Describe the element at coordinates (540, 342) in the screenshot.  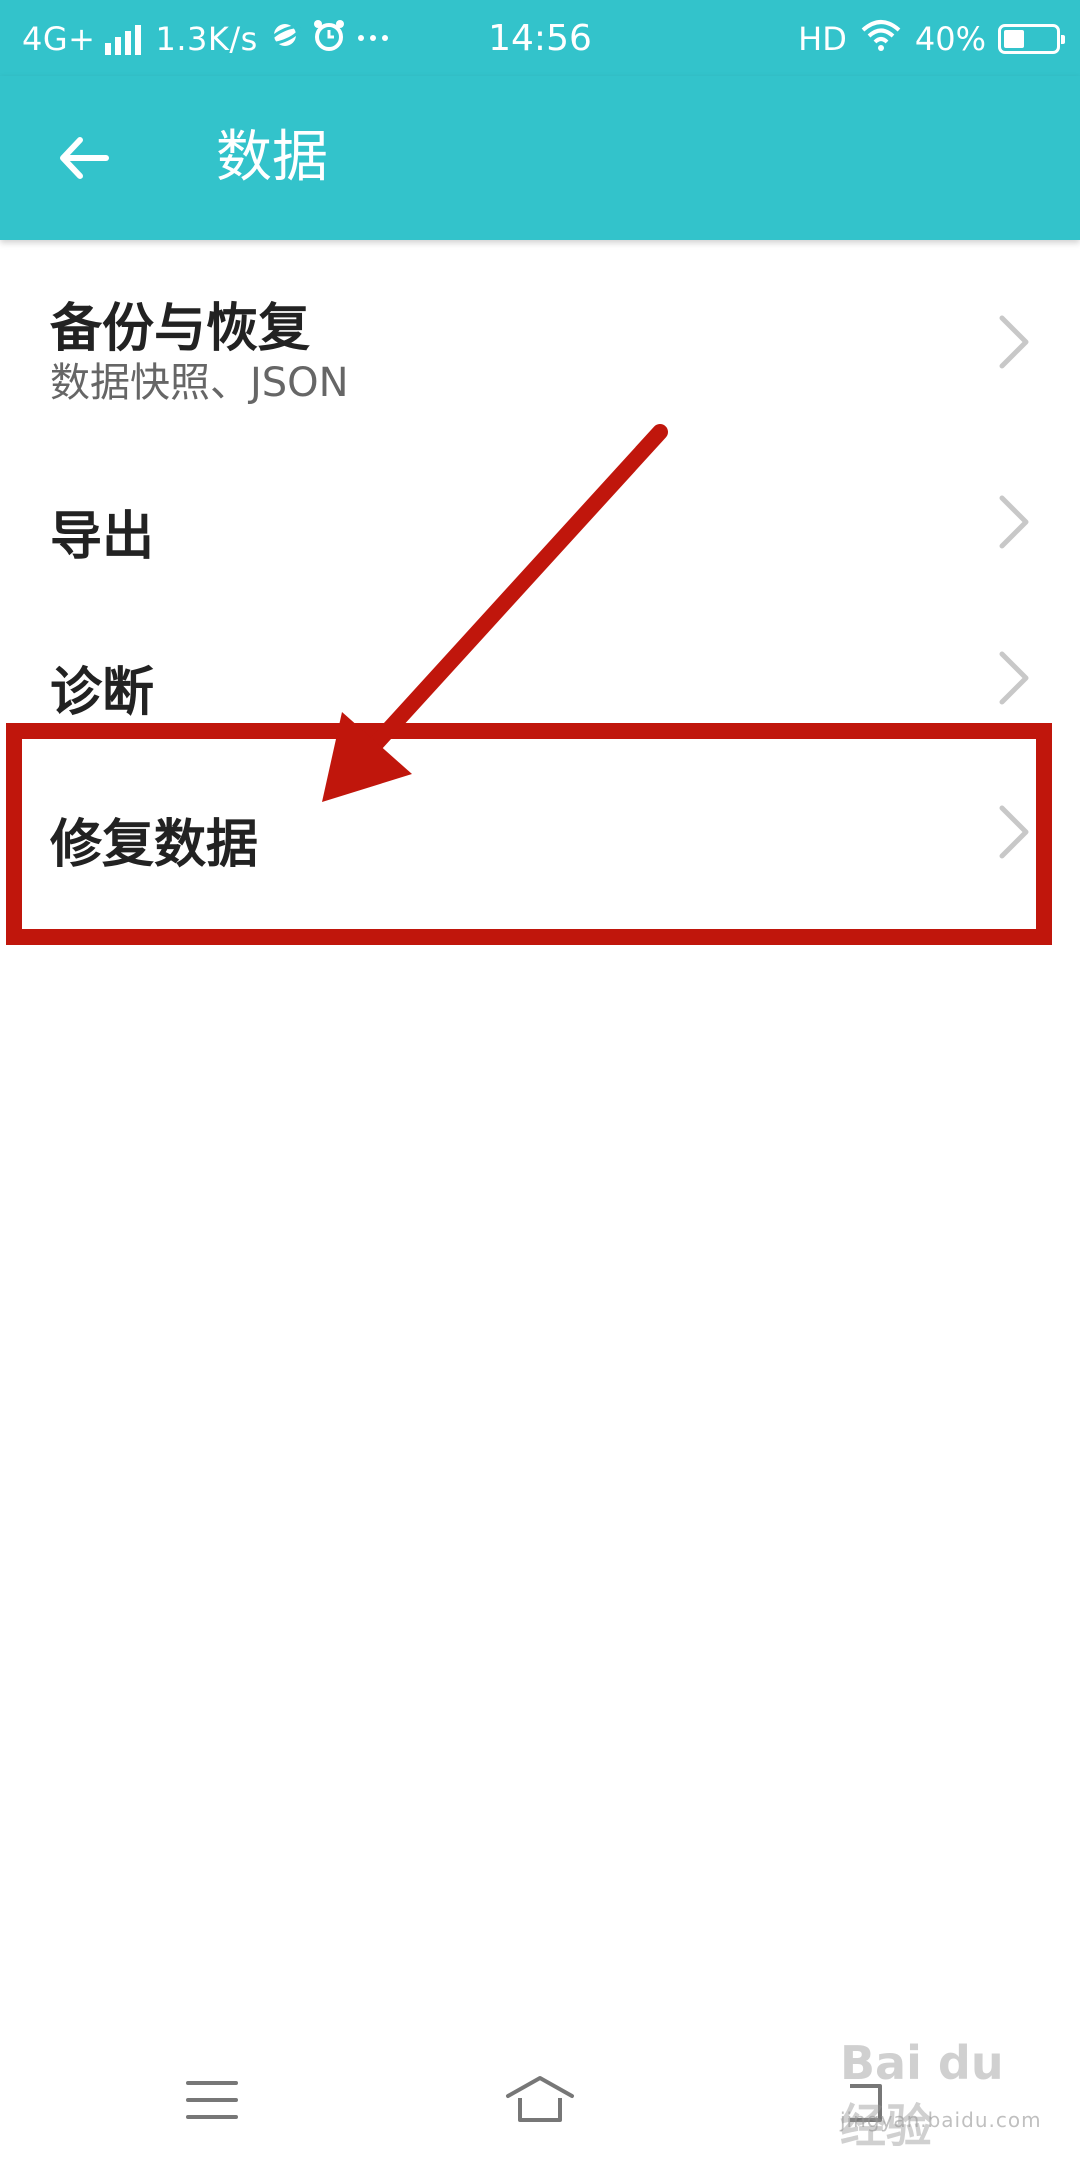
I see `list-item-backup-restore: 备份与恢复 数据快照、JSON` at that location.